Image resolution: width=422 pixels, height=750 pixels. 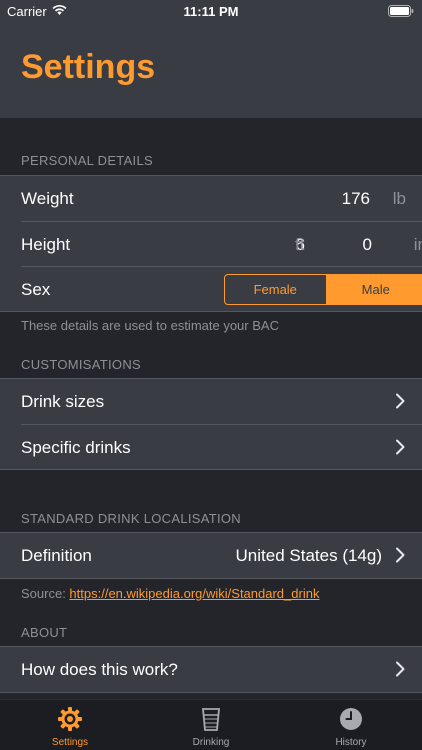 I want to click on height-label: Height, so click(x=46, y=244).